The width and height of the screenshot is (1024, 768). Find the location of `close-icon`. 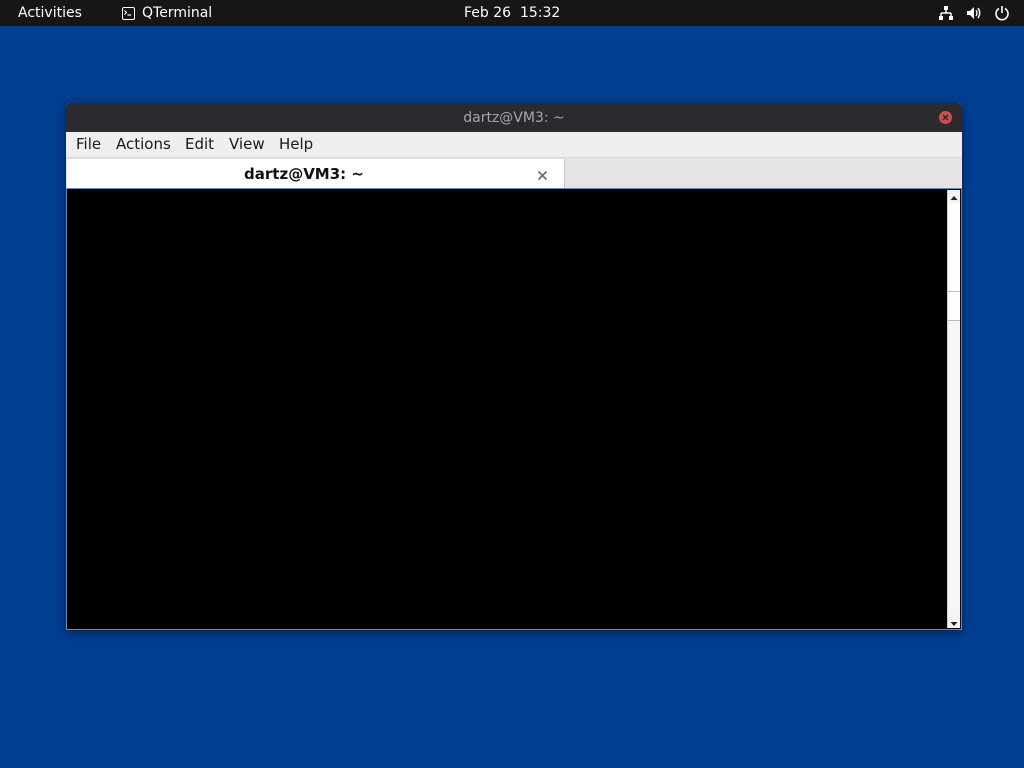

close-icon is located at coordinates (945, 117).